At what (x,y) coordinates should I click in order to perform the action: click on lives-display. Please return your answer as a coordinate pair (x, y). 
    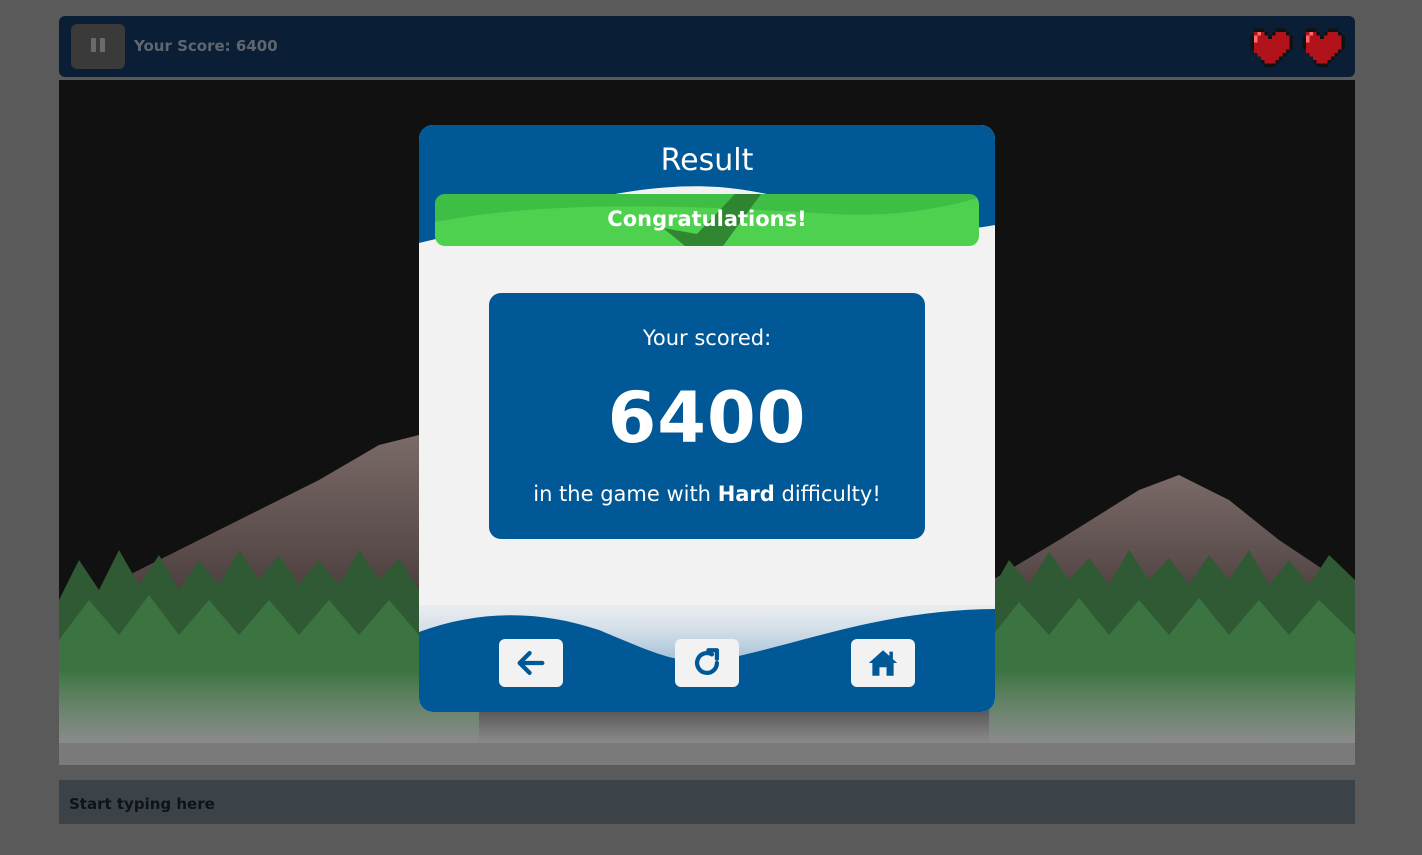
    Looking at the image, I should click on (1296, 46).